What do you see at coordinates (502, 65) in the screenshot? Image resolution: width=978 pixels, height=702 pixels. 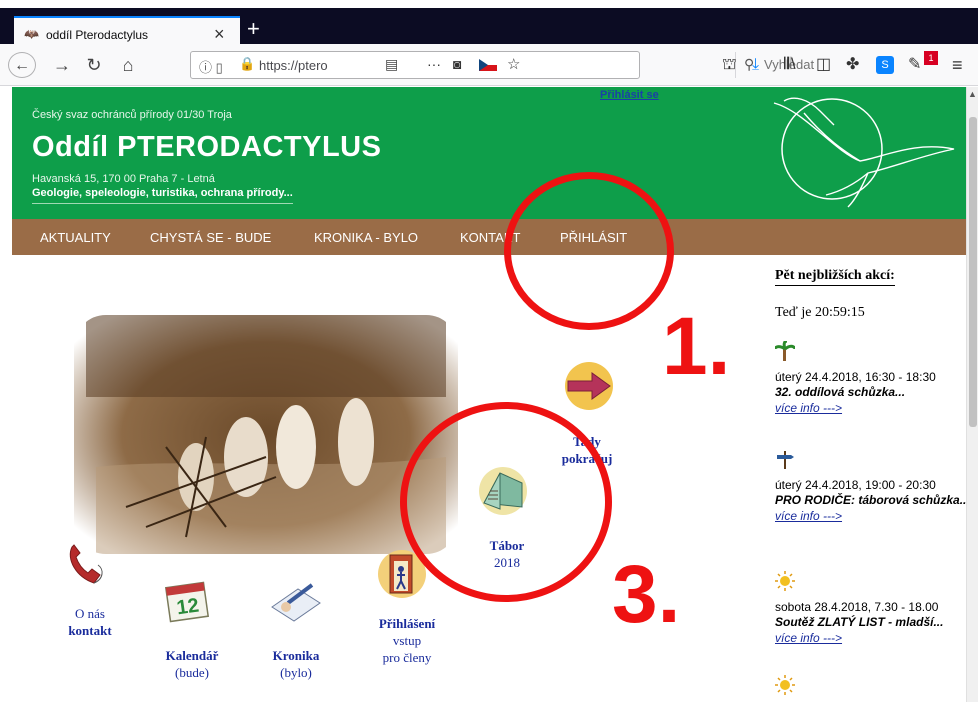 I see `url-bar: ⓘ ▯ 🔒 https://ptero ▤ ··· ◙ ☆ ⚲ Vyhledat` at bounding box center [502, 65].